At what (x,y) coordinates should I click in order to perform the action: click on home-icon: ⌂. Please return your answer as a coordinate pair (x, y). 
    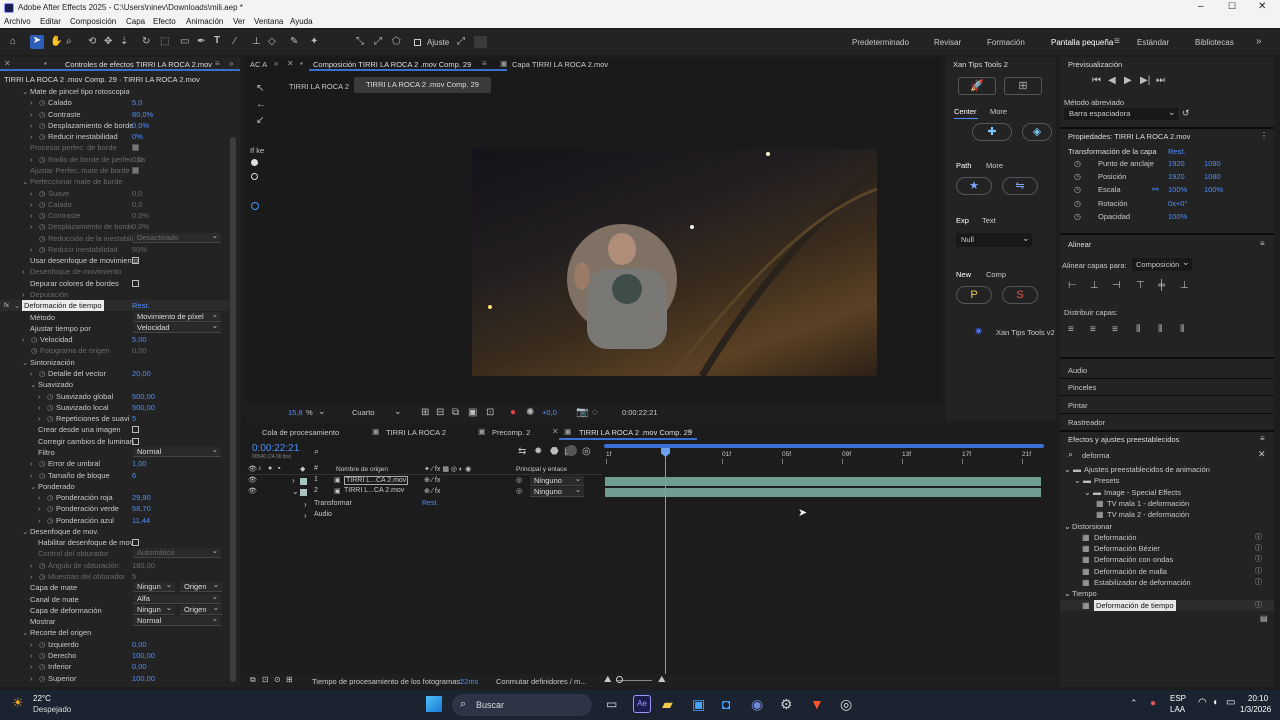
    Looking at the image, I should click on (13, 42).